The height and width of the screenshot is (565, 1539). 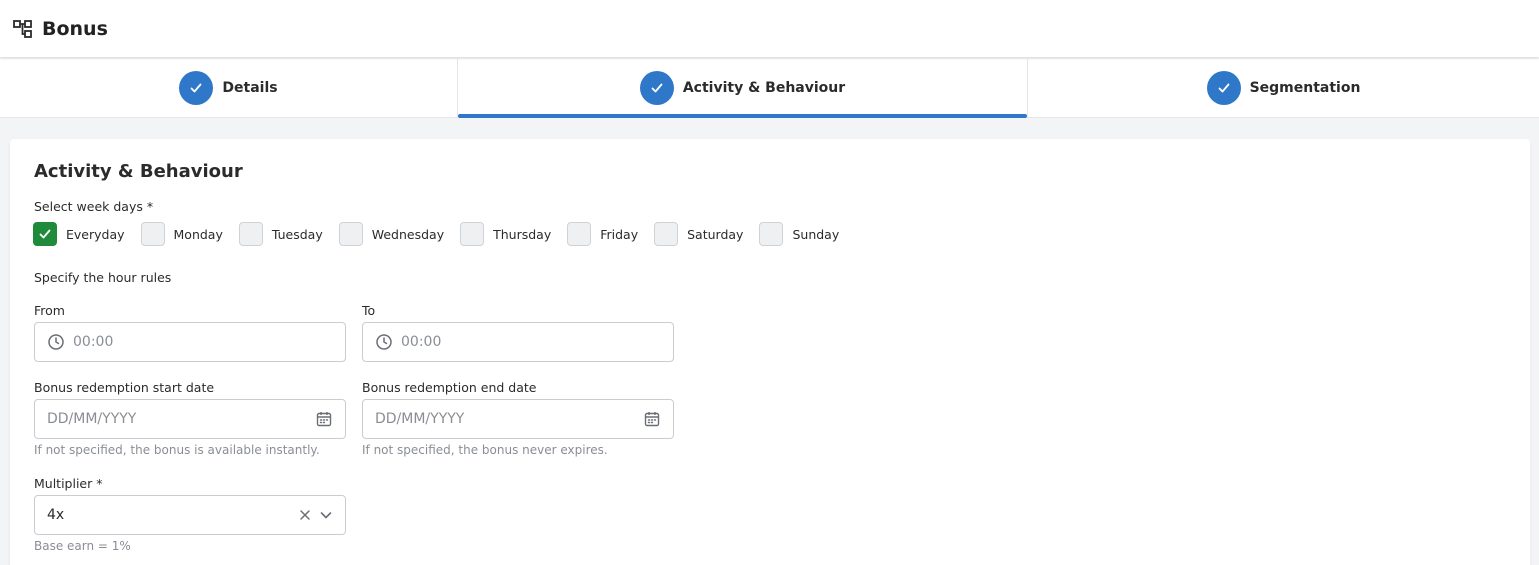 I want to click on weekday-saturday: Saturday, so click(x=698, y=234).